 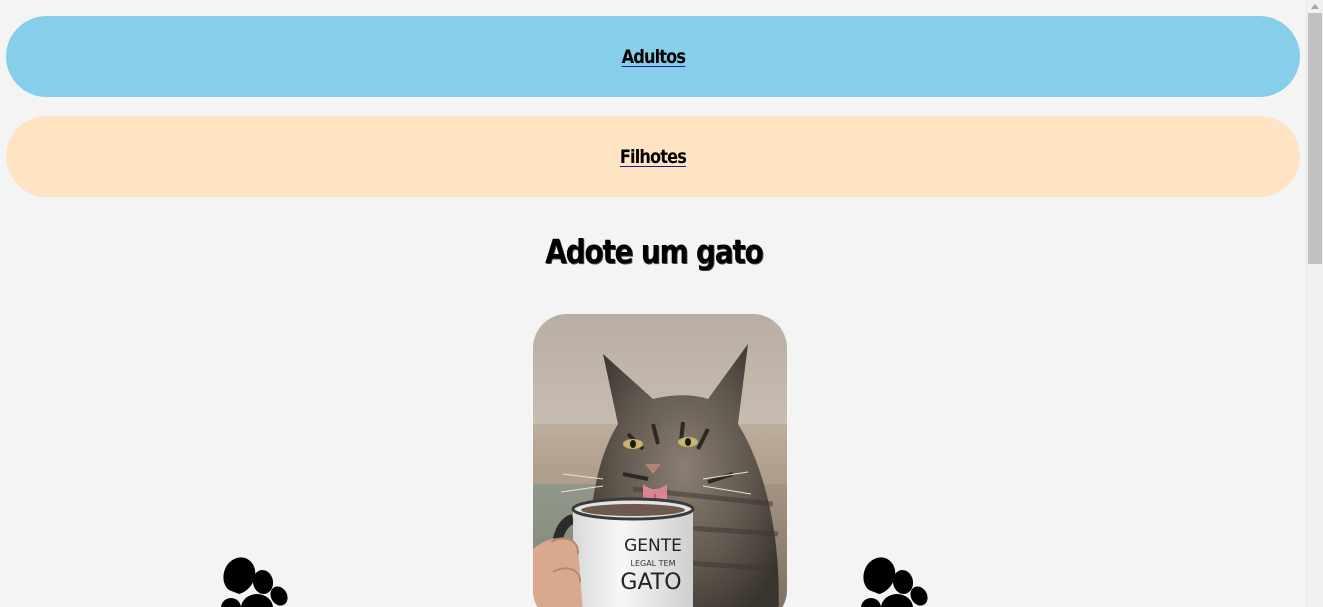 I want to click on nav-pill-filhotes: Filhotes, so click(x=653, y=156).